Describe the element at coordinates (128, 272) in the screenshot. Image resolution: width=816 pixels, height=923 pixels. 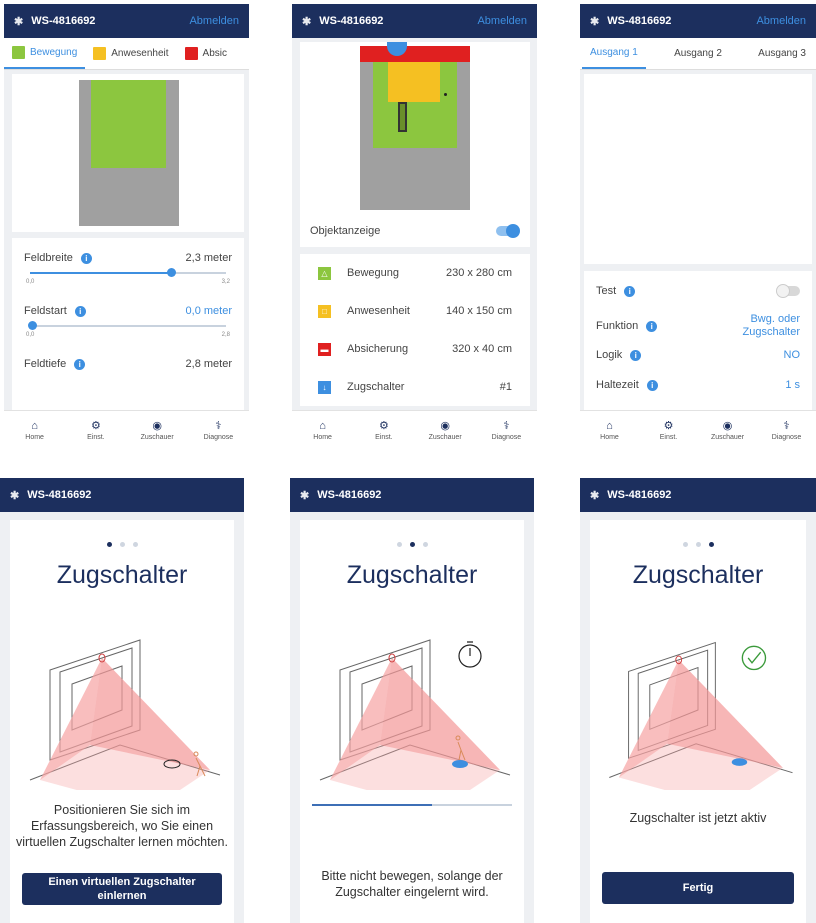
I see `feldbreite-slider` at that location.